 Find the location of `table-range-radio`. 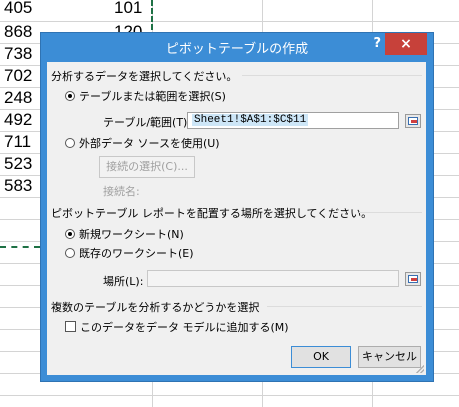

table-range-radio is located at coordinates (70, 96).